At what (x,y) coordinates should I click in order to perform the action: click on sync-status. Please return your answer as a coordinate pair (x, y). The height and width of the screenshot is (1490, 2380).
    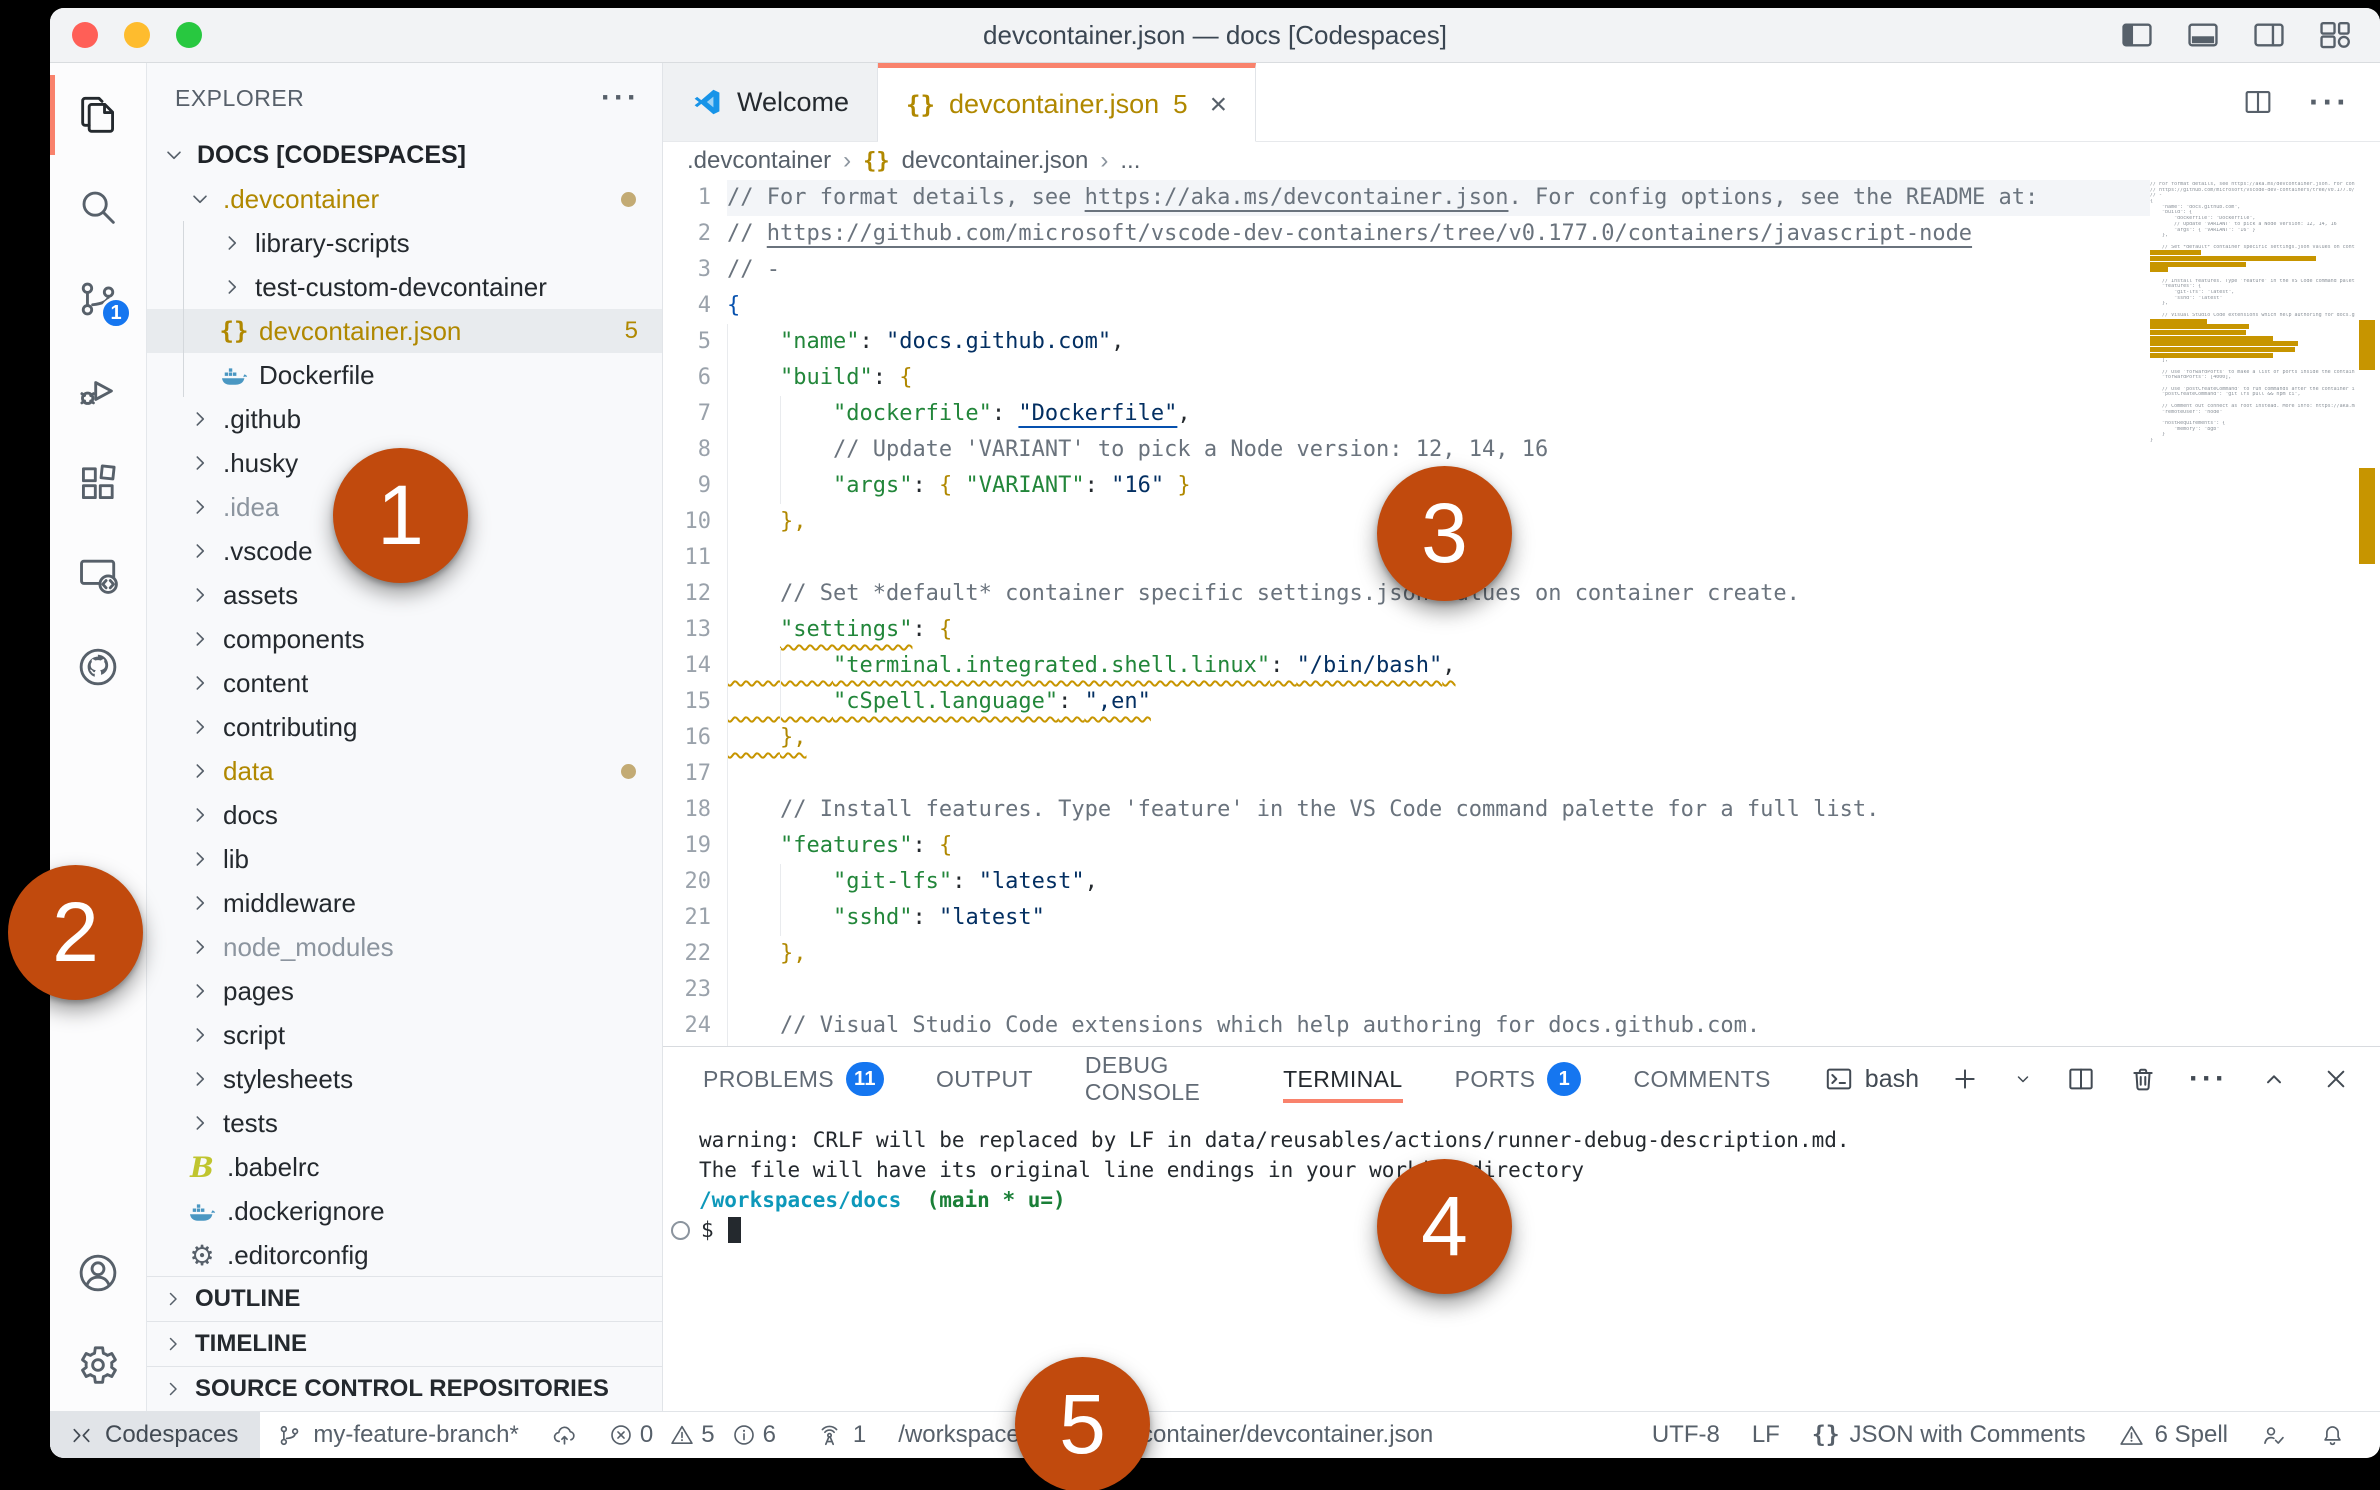
    Looking at the image, I should click on (564, 1435).